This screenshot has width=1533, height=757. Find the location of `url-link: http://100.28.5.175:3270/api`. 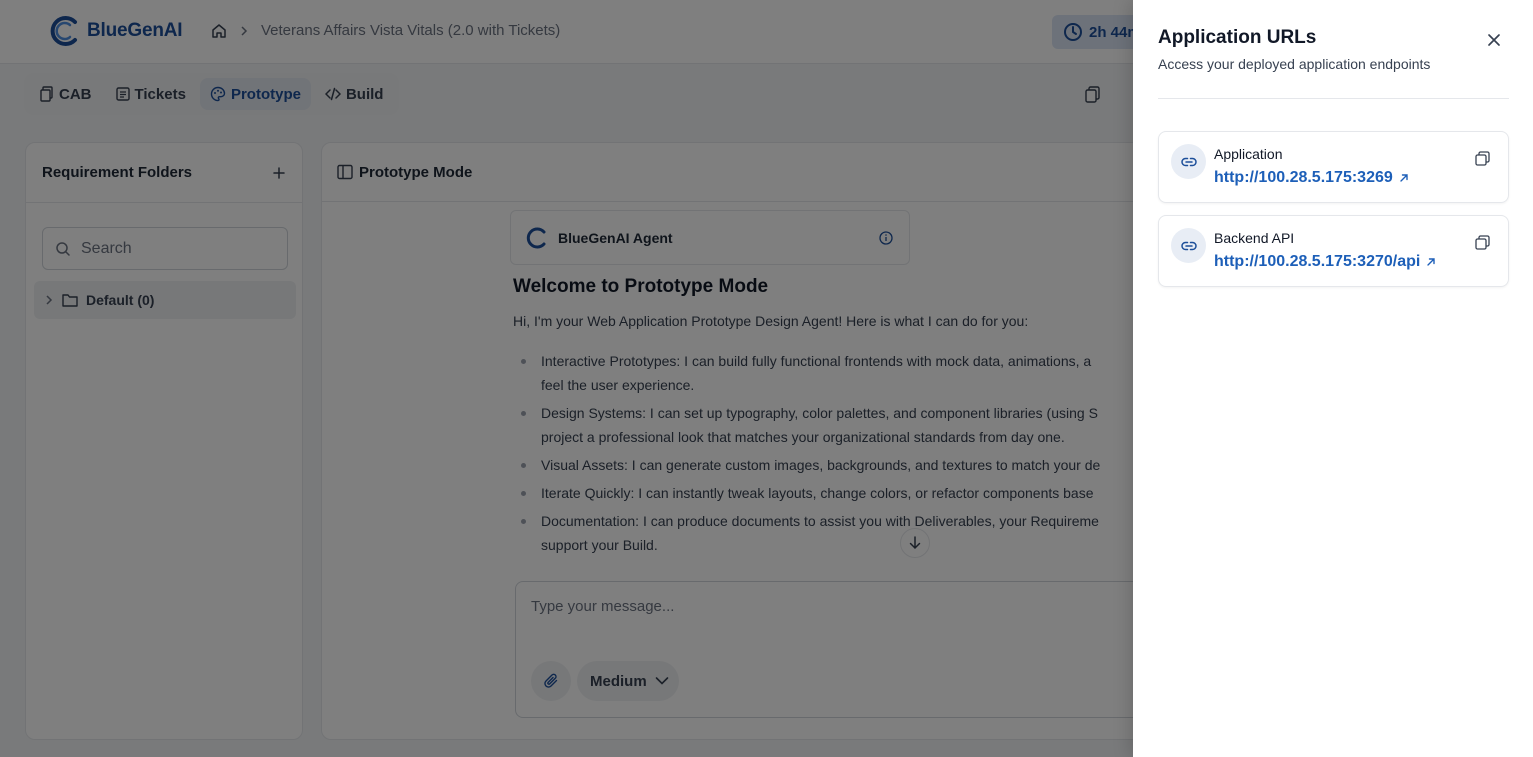

url-link: http://100.28.5.175:3270/api is located at coordinates (1325, 262).